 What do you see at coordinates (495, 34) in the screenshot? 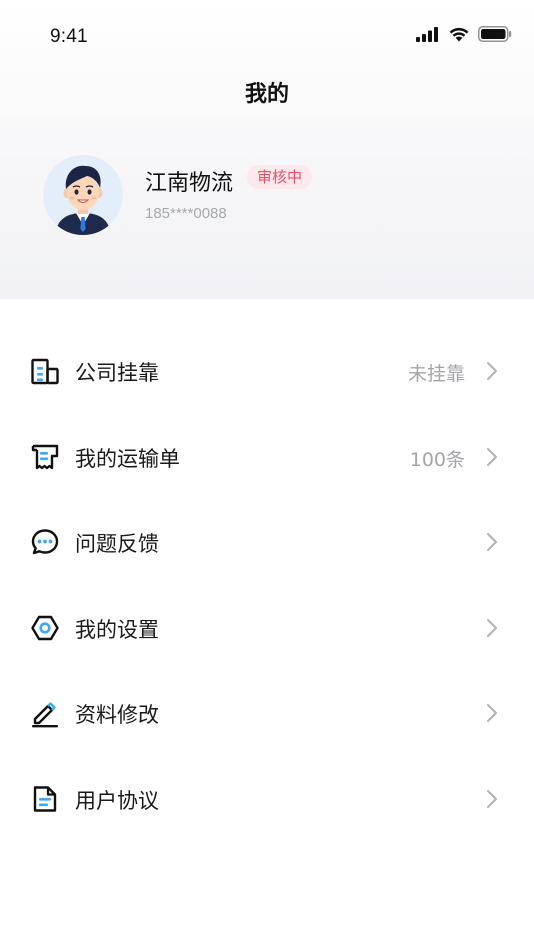
I see `battery-icon` at bounding box center [495, 34].